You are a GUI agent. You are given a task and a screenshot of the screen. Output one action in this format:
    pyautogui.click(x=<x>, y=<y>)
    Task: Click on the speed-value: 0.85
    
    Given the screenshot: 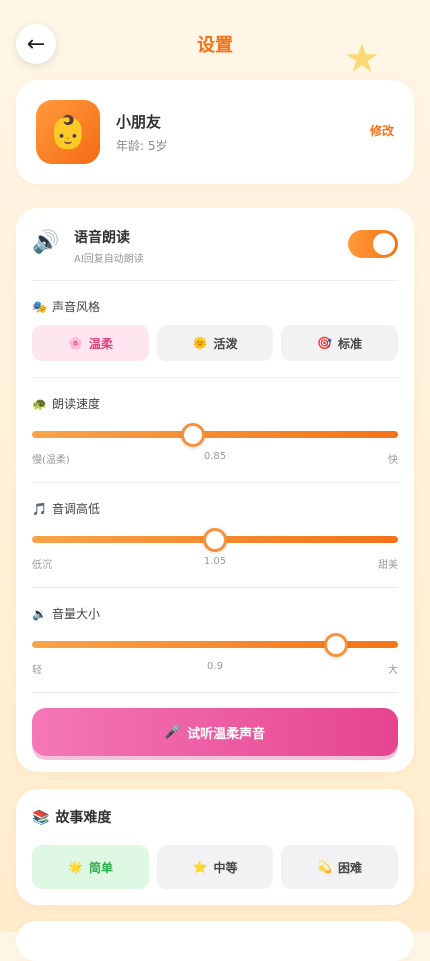 What is the action you would take?
    pyautogui.click(x=215, y=456)
    